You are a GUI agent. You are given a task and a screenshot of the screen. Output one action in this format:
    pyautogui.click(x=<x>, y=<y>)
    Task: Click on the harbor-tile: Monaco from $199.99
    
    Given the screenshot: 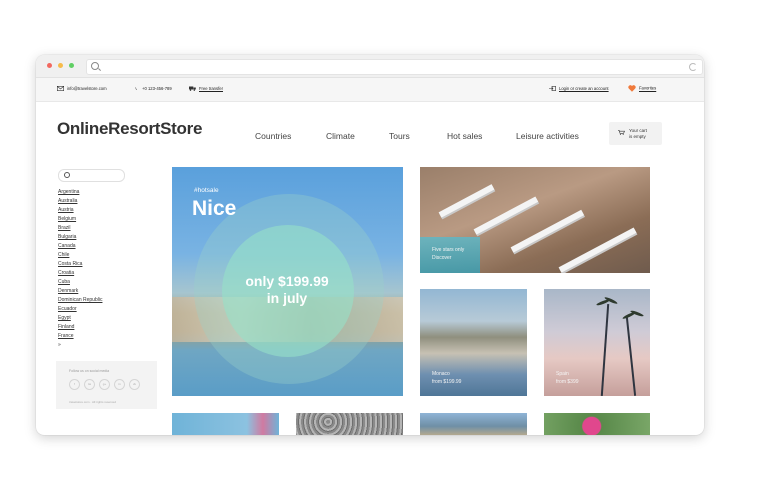 What is the action you would take?
    pyautogui.click(x=473, y=342)
    